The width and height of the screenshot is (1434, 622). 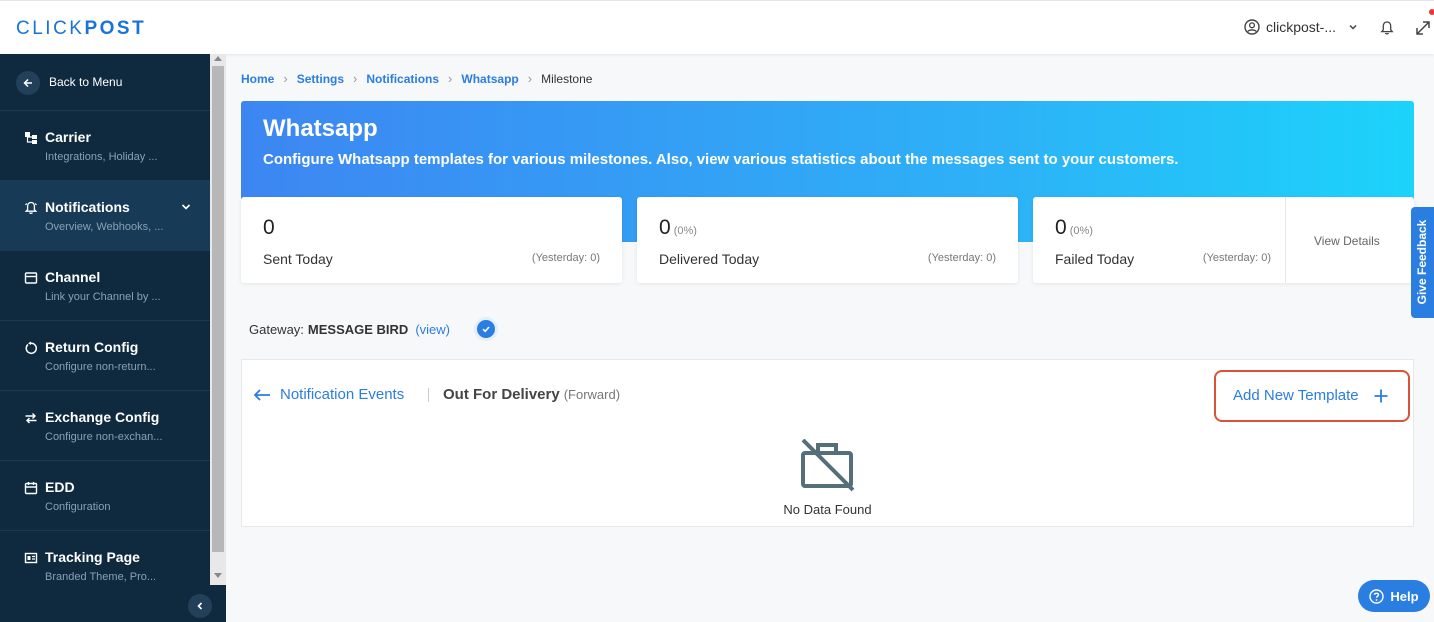 What do you see at coordinates (92, 347) in the screenshot?
I see `sidebar-item-title: Return Config` at bounding box center [92, 347].